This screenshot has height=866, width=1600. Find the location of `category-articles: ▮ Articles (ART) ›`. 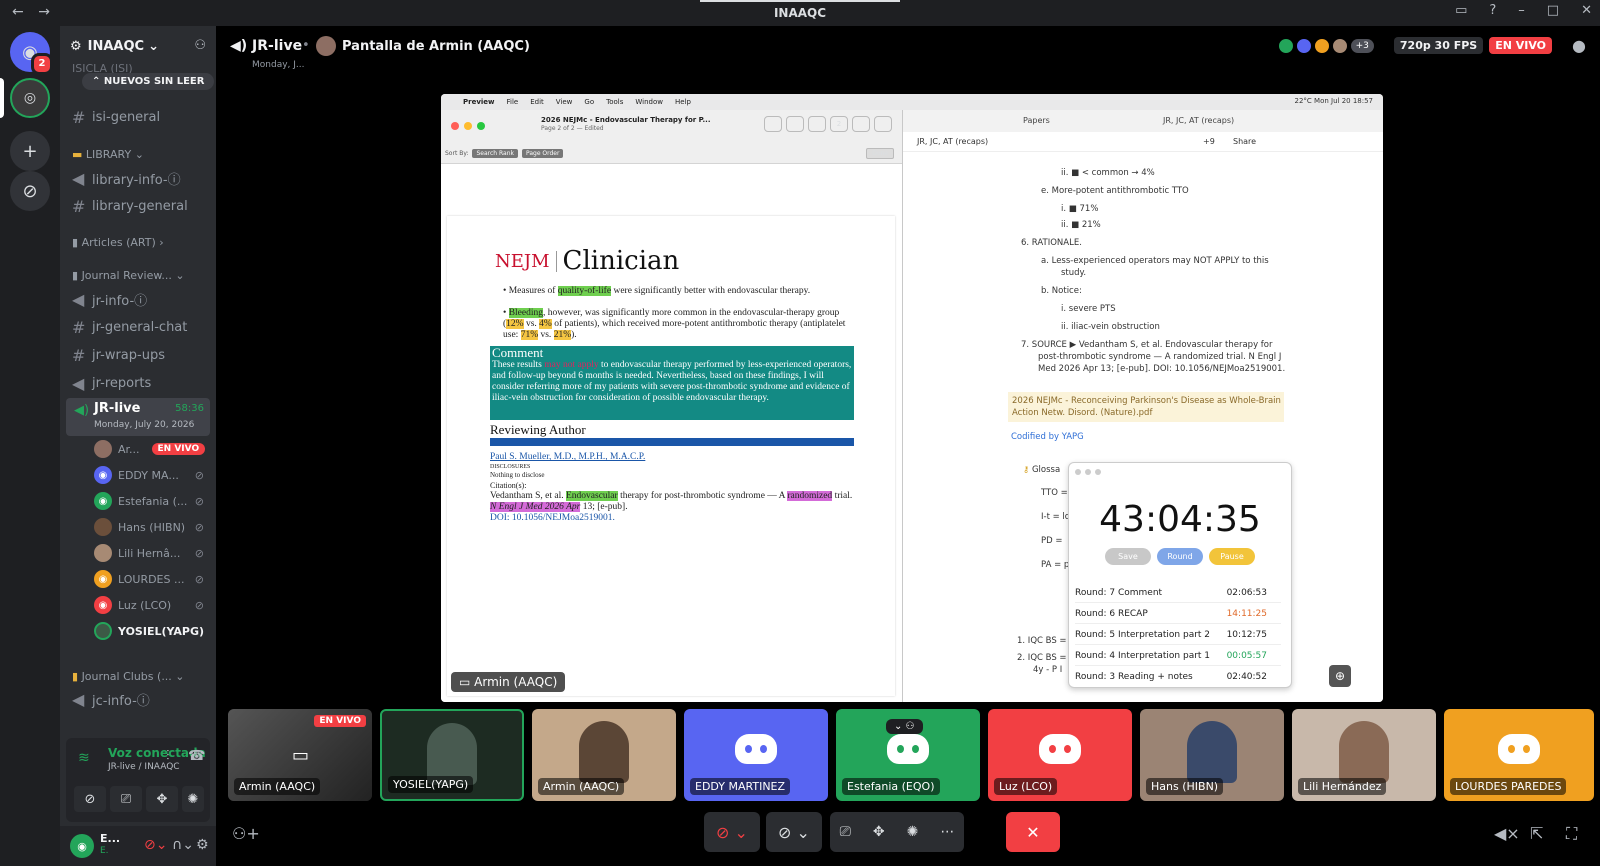

category-articles: ▮ Articles (ART) › is located at coordinates (118, 242).